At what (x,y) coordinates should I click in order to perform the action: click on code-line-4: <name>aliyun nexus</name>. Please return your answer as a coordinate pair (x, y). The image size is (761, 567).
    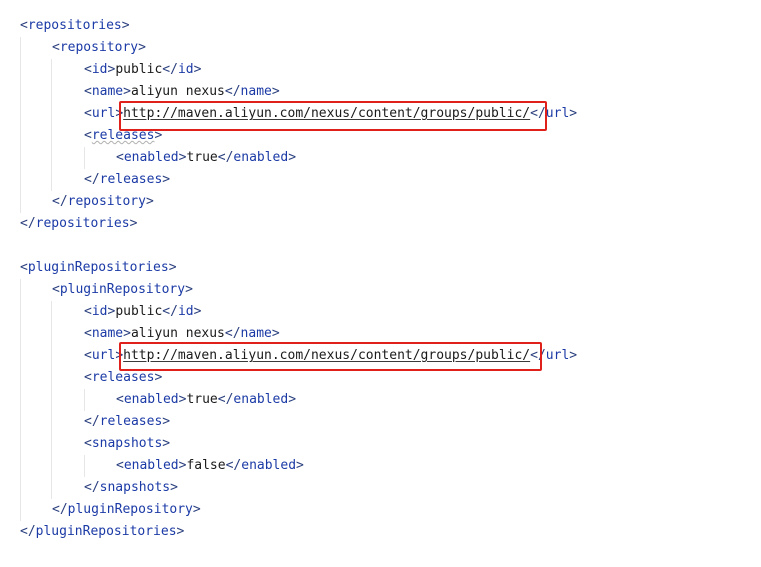
    Looking at the image, I should click on (182, 92).